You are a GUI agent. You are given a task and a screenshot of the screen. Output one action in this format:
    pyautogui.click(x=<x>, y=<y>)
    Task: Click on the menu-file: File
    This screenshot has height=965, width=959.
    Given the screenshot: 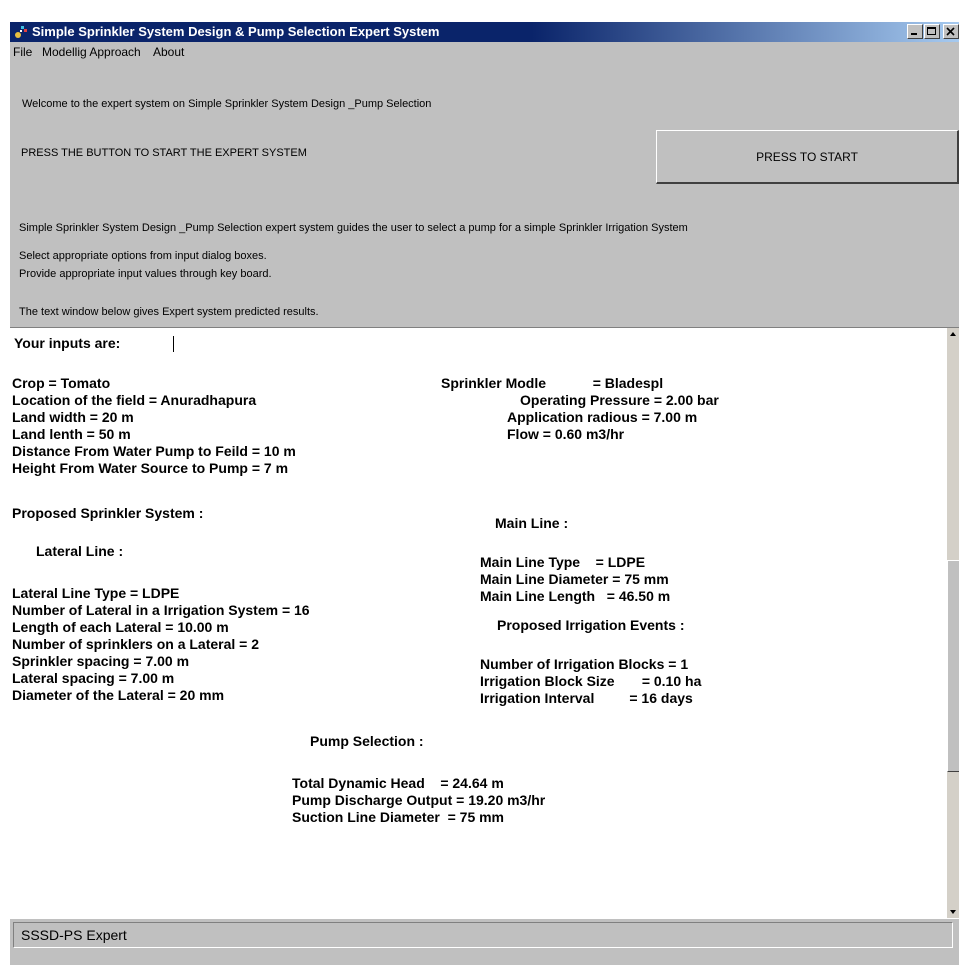 What is the action you would take?
    pyautogui.click(x=22, y=52)
    